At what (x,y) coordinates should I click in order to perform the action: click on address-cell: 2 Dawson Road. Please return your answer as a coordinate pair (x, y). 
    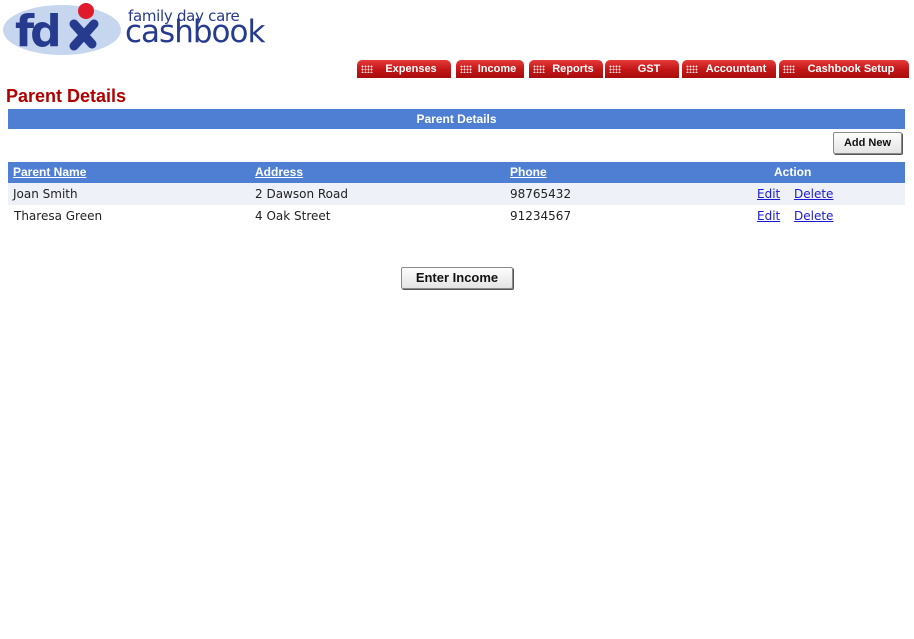
    Looking at the image, I should click on (301, 194).